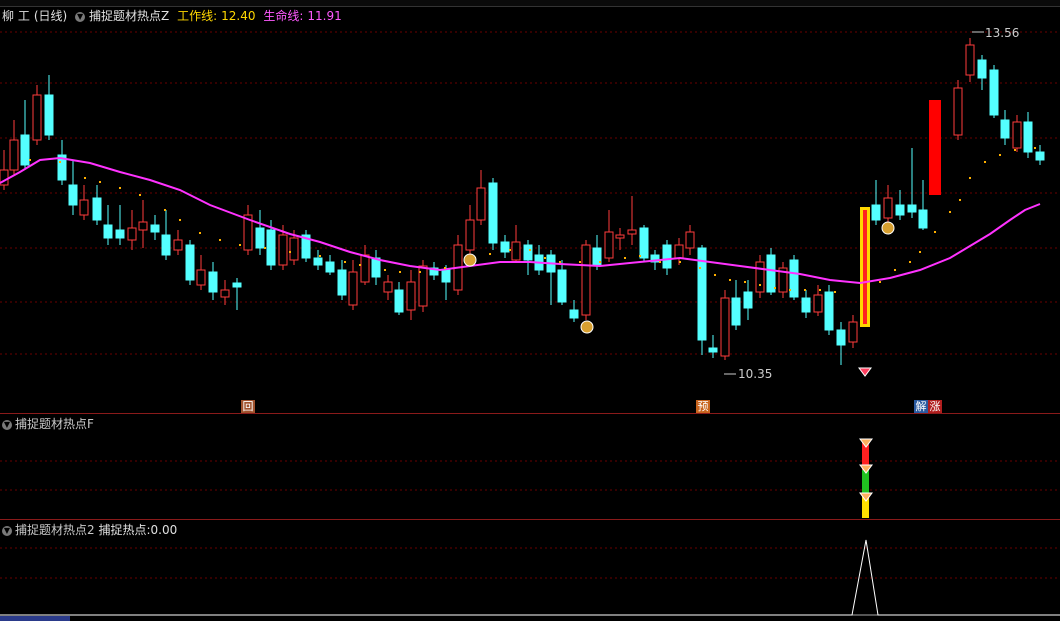  What do you see at coordinates (89, 530) in the screenshot?
I see `panel3-title: ▼ 捕捉题材热点2 捕捉热点:0.00` at bounding box center [89, 530].